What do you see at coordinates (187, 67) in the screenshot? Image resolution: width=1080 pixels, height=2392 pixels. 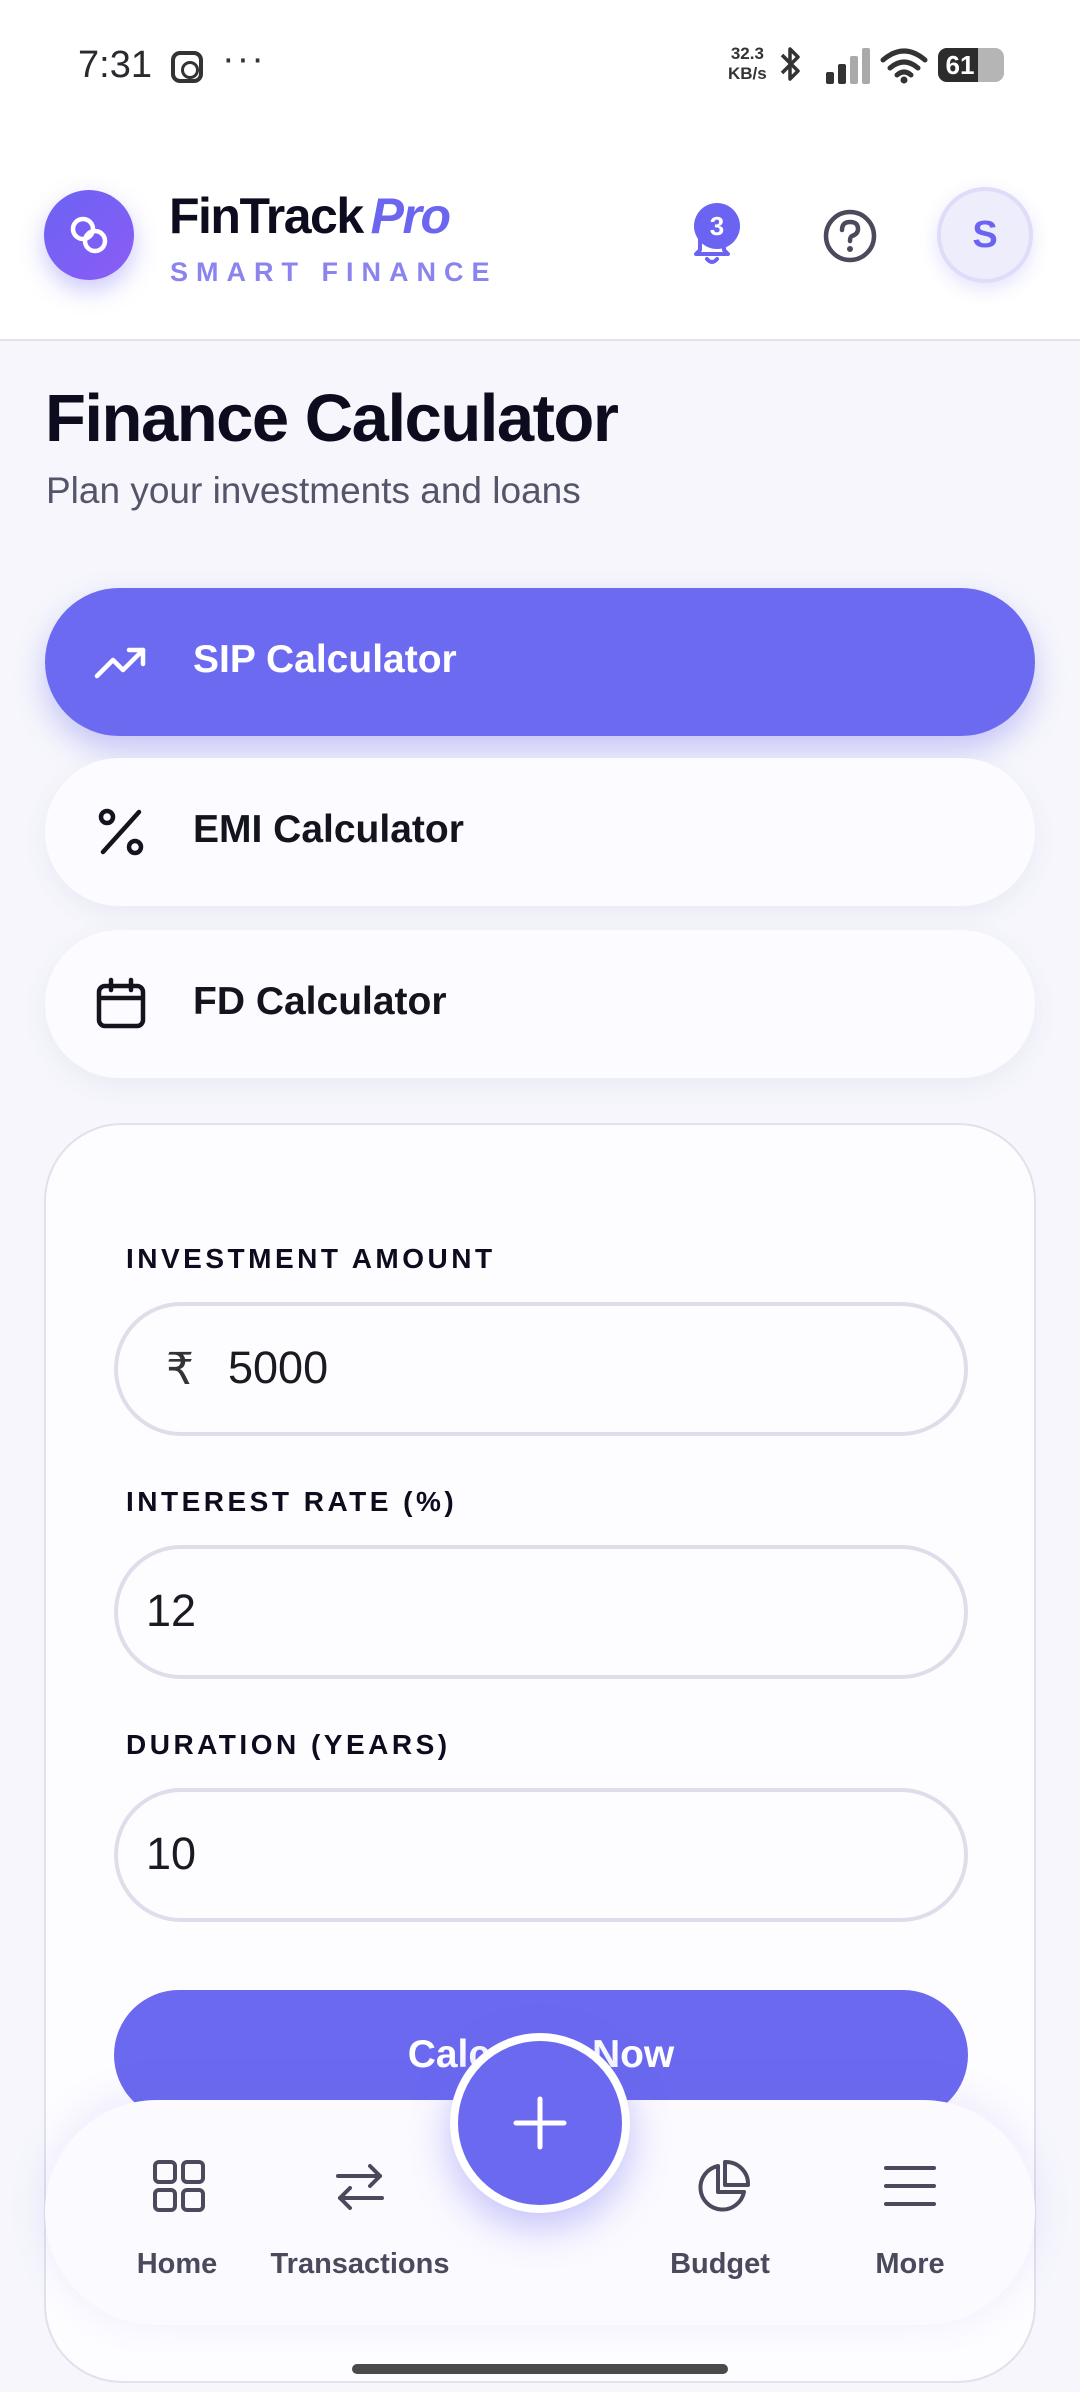 I see `instagram-icon` at bounding box center [187, 67].